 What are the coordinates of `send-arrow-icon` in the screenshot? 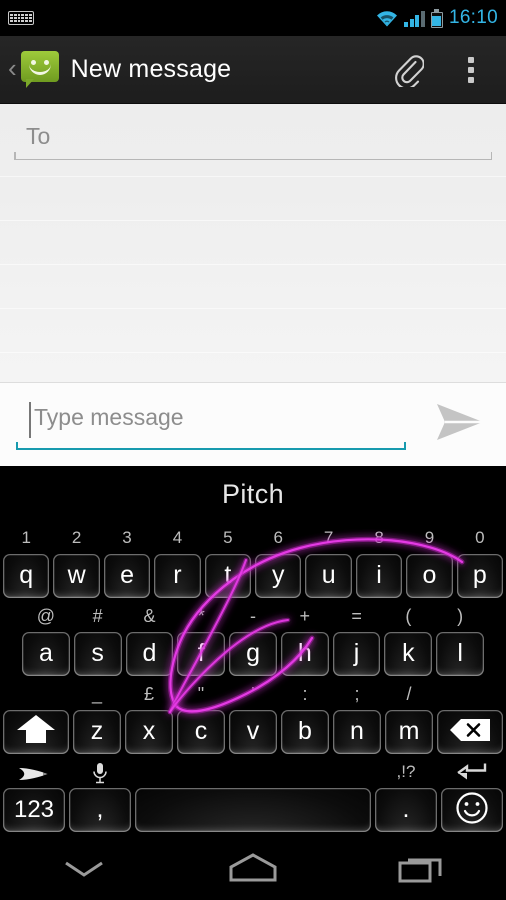 It's located at (460, 424).